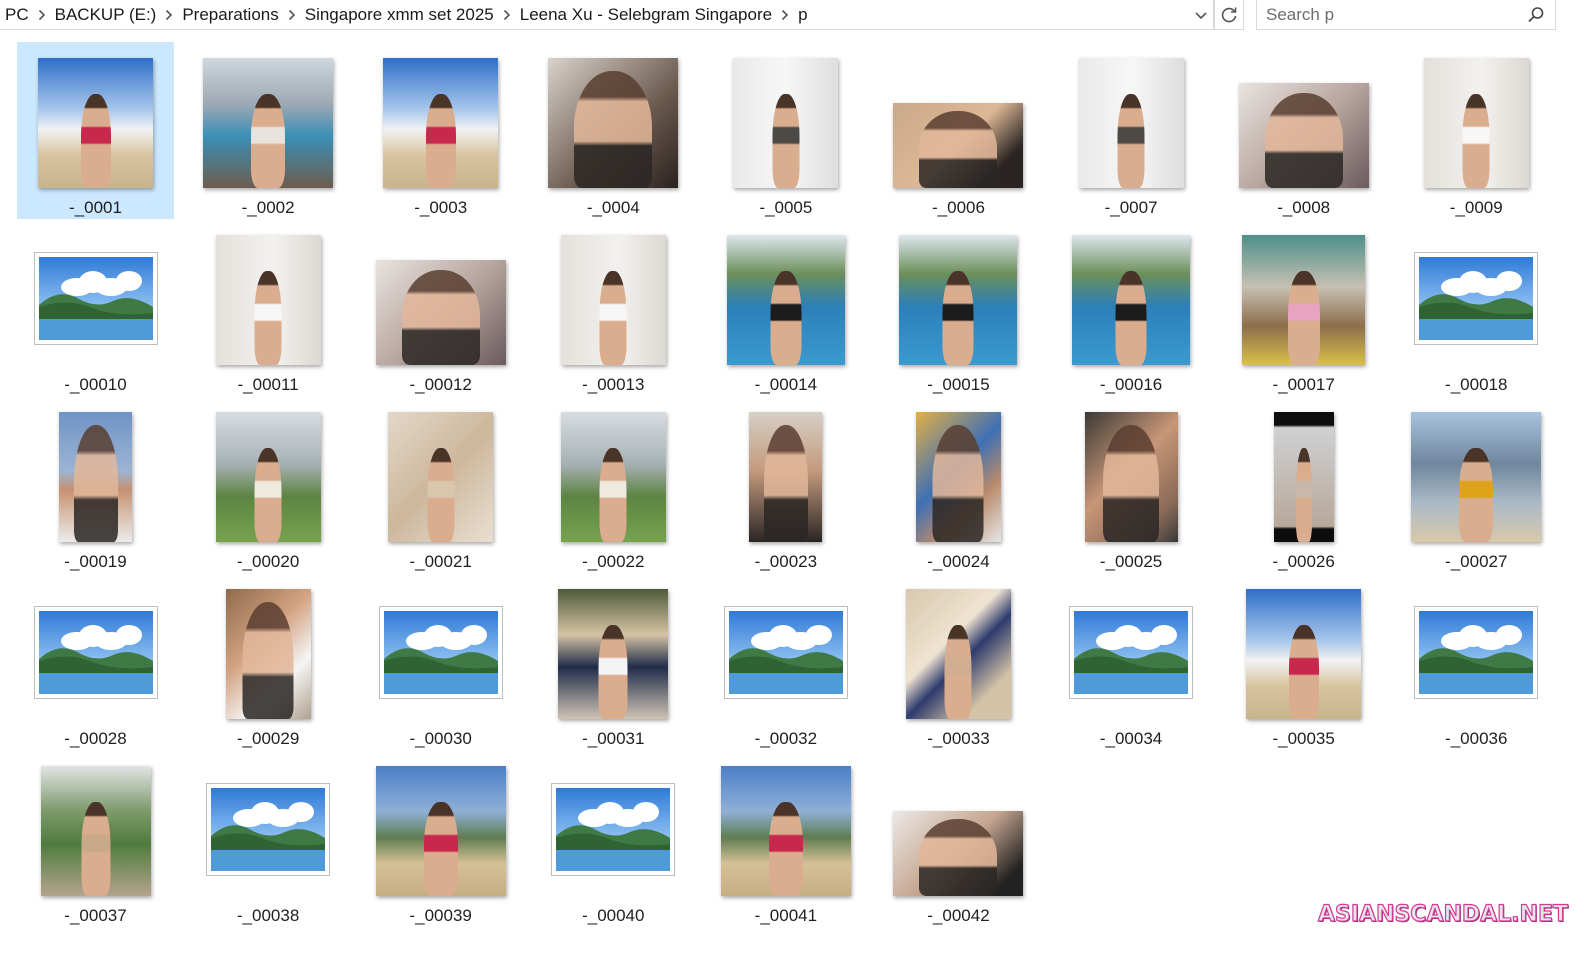  I want to click on file-name-label: -_0009, so click(1476, 208).